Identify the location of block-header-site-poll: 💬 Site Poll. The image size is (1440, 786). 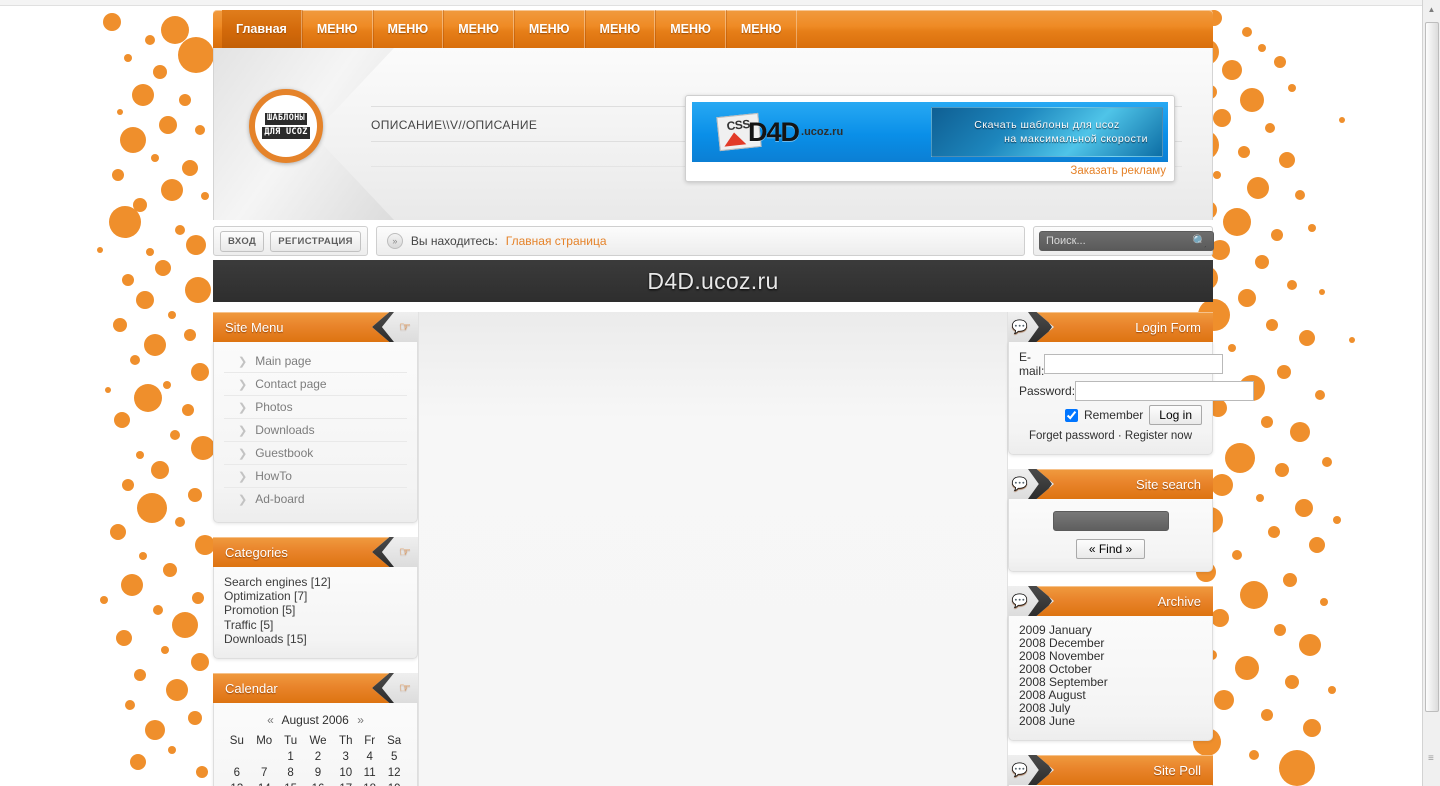
(1110, 770).